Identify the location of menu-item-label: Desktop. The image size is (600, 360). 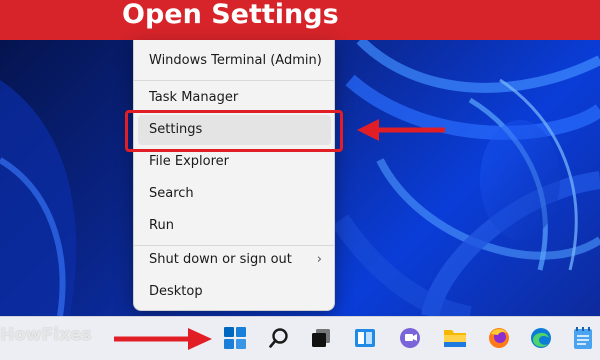
(176, 291).